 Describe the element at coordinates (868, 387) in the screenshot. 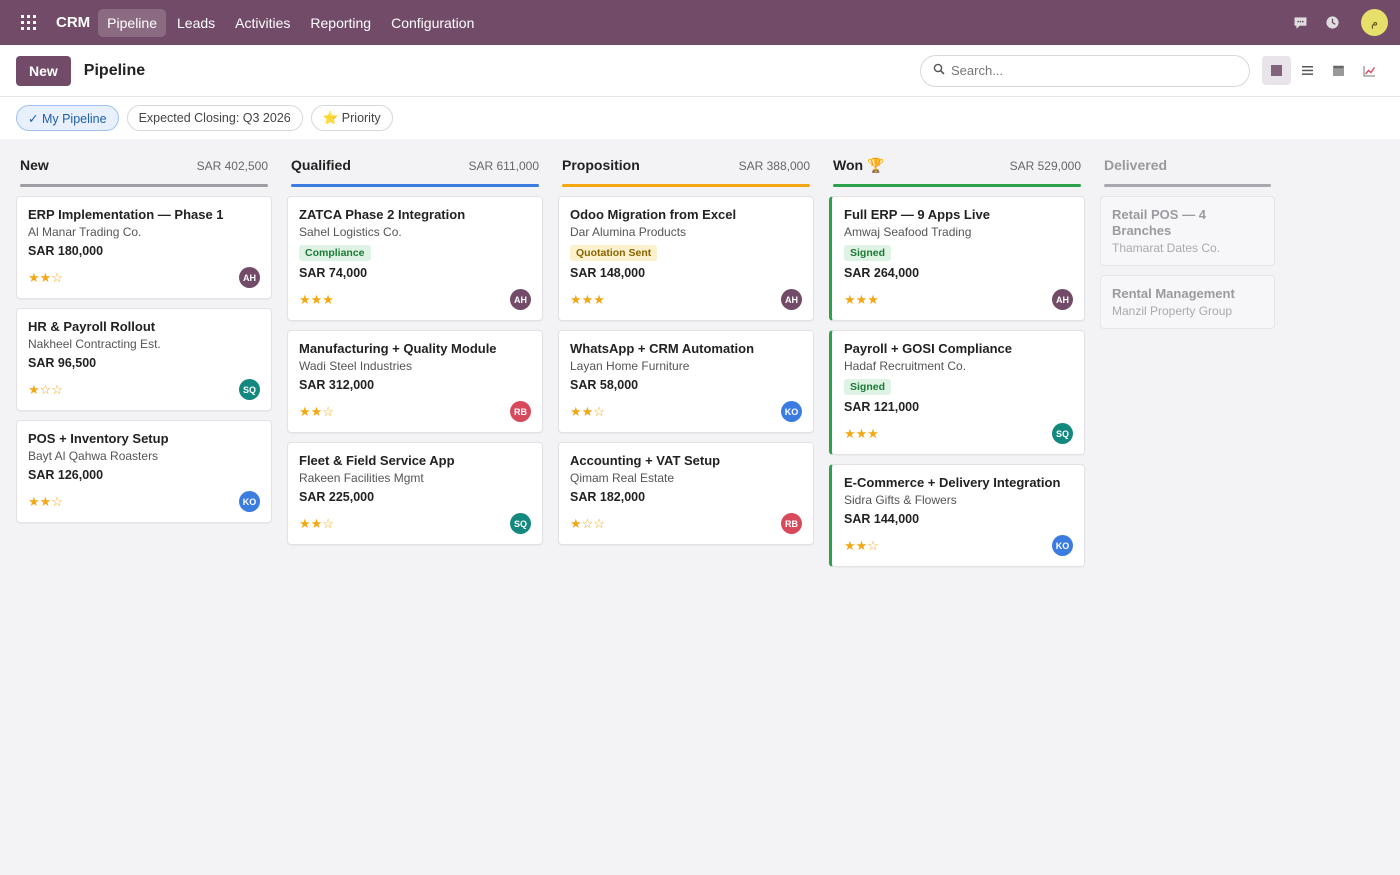

I see `tag-badge: Signed` at that location.